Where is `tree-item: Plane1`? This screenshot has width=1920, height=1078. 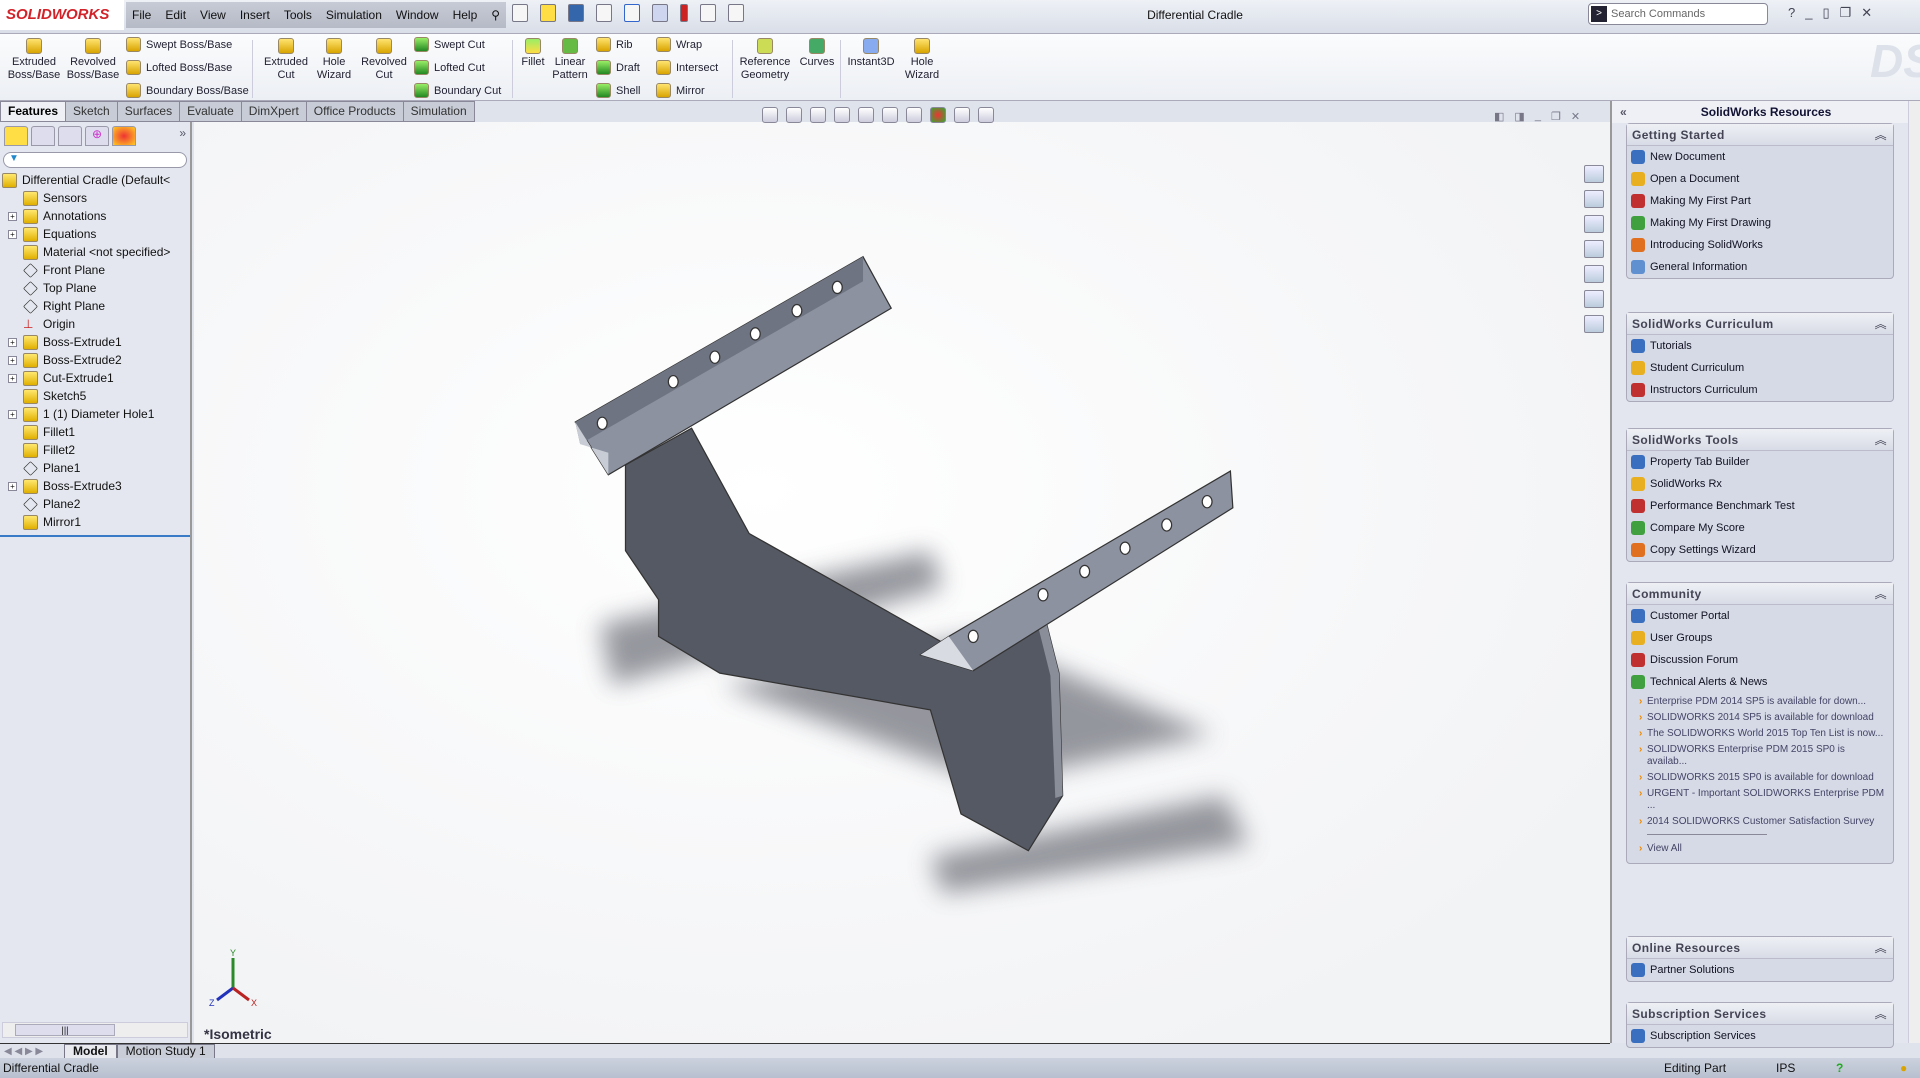
tree-item: Plane1 is located at coordinates (95, 468).